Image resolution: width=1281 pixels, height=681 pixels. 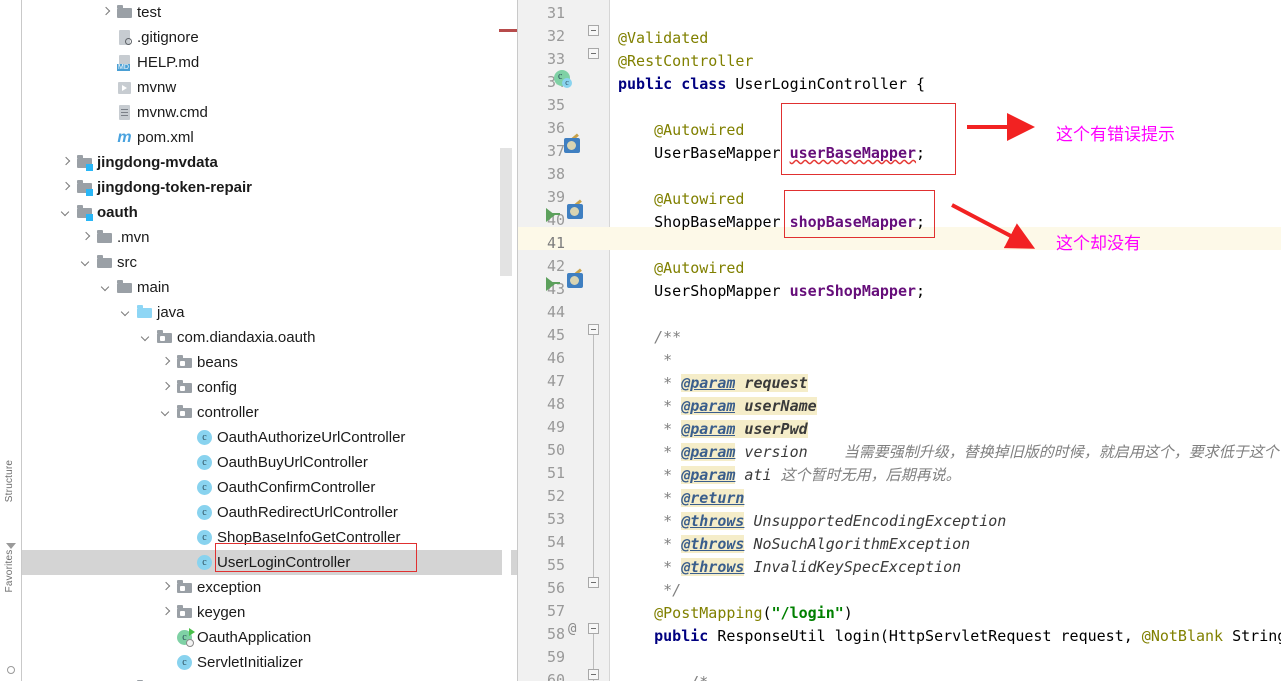 What do you see at coordinates (270, 112) in the screenshot?
I see `tree-node-mvnw-cmd: mvnw.cmd` at bounding box center [270, 112].